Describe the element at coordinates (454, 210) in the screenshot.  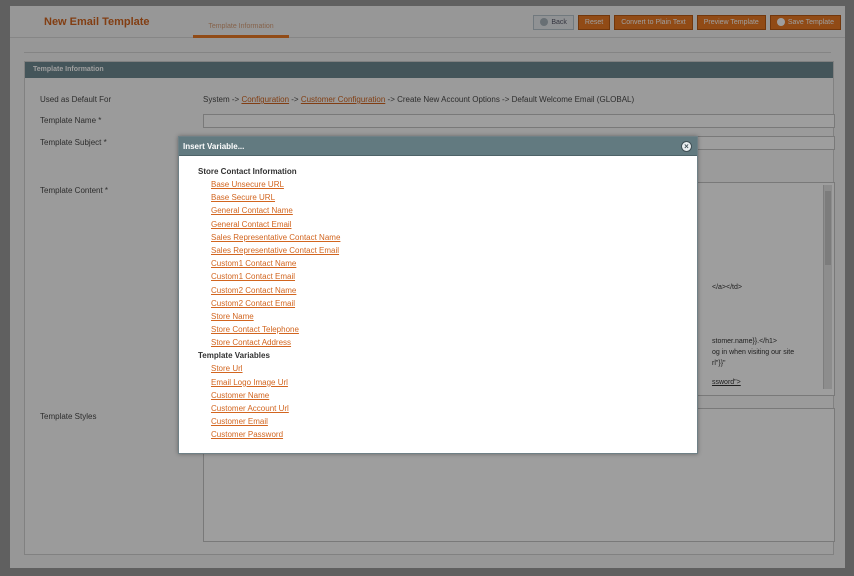
I see `variable-link: General Contact Name` at that location.